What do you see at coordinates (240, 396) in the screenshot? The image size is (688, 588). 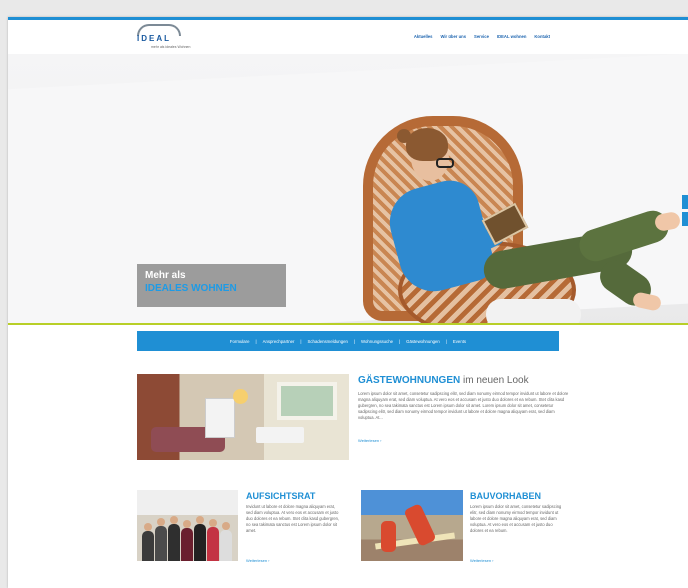 I see `lamp` at bounding box center [240, 396].